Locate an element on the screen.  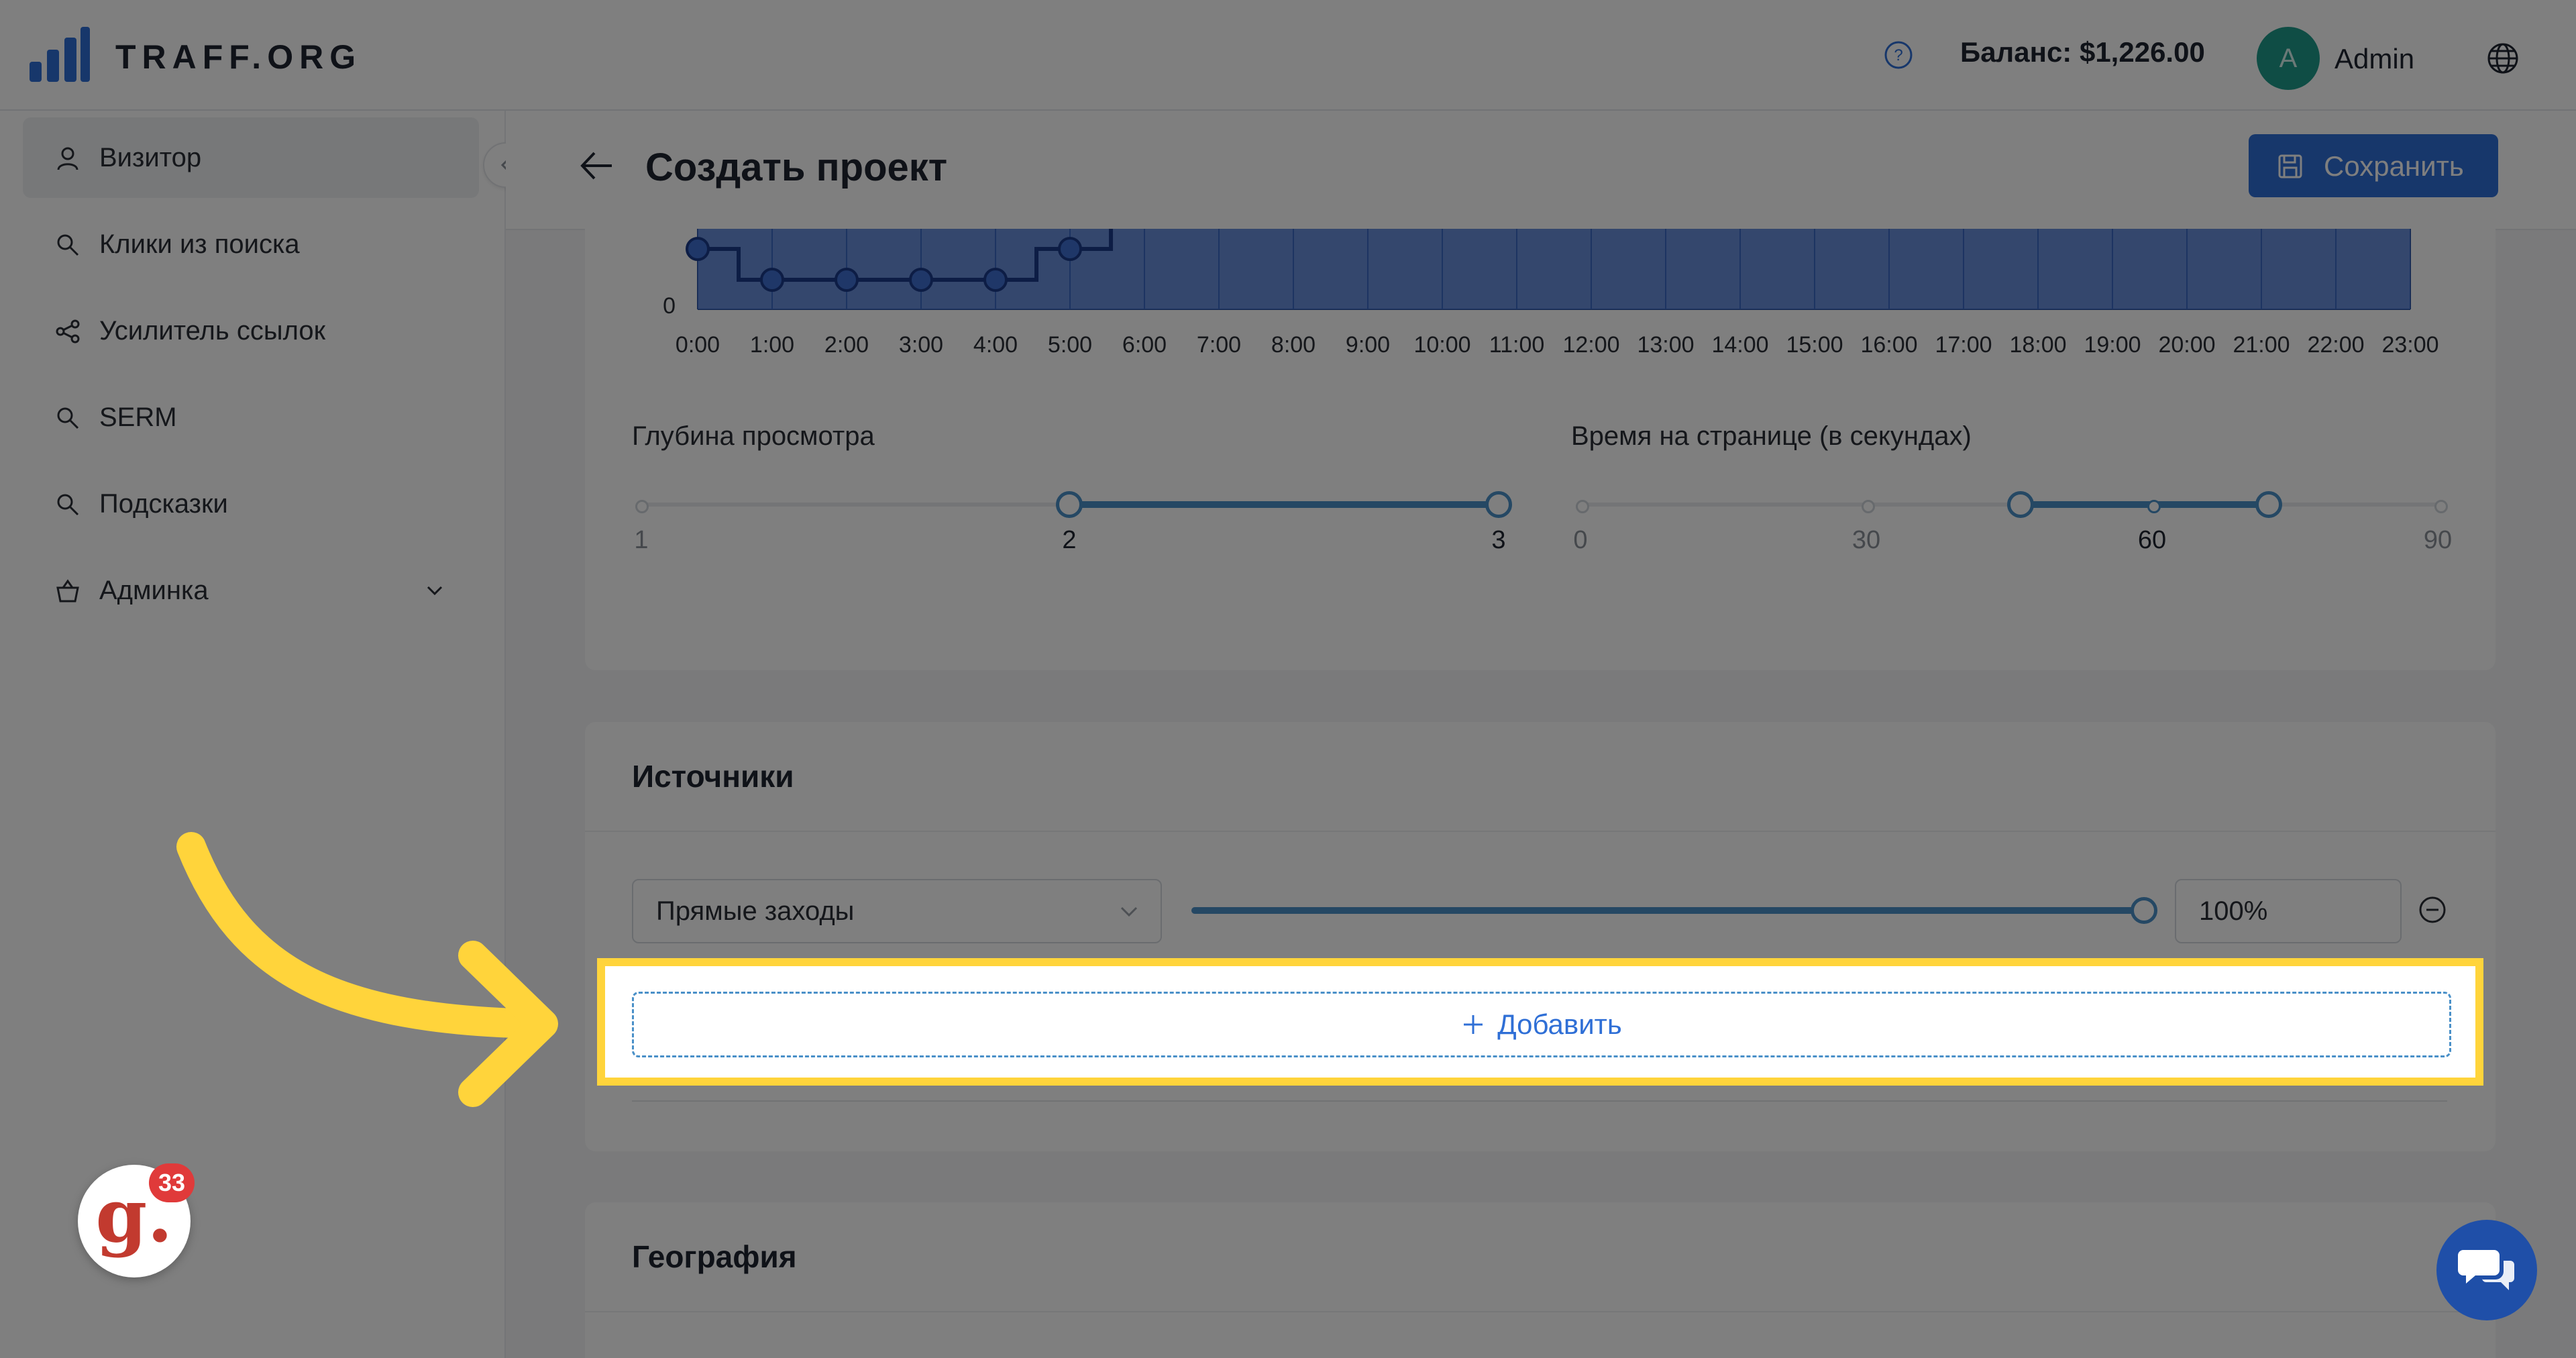
chat-button is located at coordinates (2486, 1270).